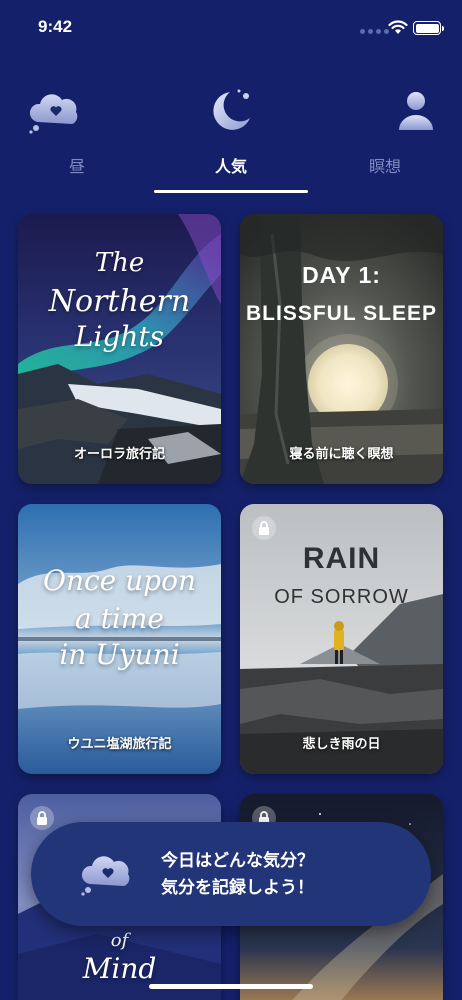  What do you see at coordinates (341, 275) in the screenshot?
I see `card-title-line: DAY 1:` at bounding box center [341, 275].